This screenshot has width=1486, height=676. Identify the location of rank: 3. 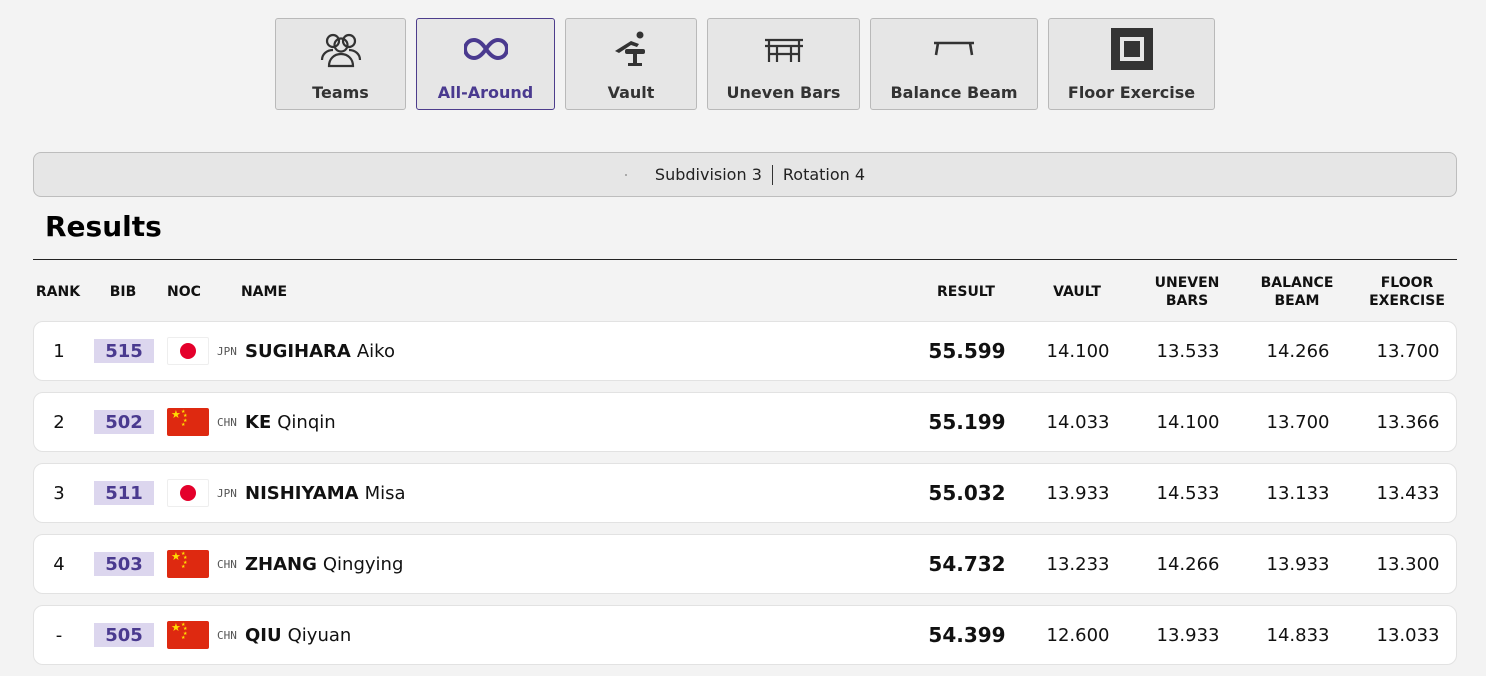
(59, 493).